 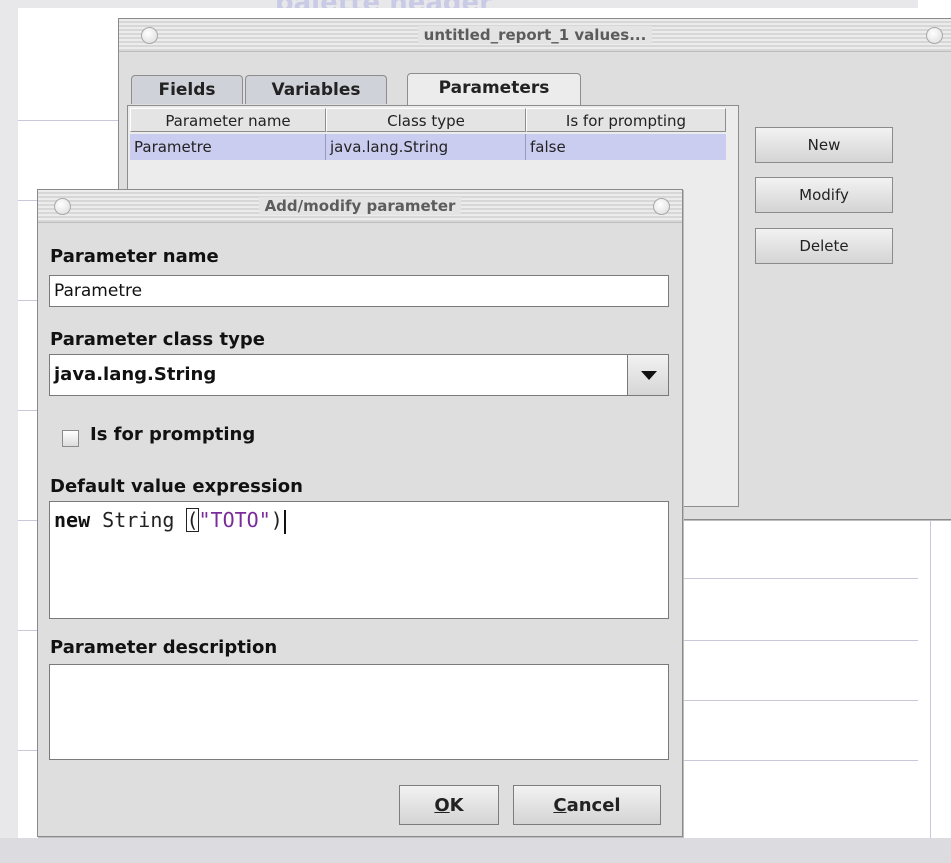 I want to click on tab-parameters: Parameters, so click(x=494, y=89).